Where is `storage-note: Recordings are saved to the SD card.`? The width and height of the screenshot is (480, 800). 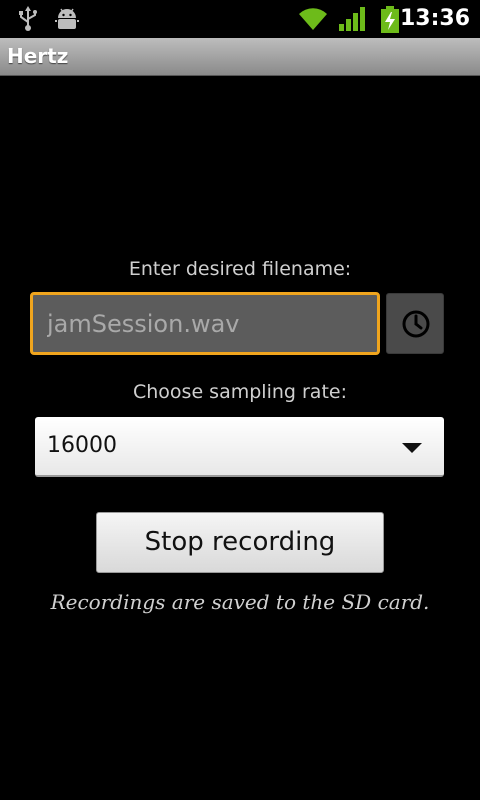 storage-note: Recordings are saved to the SD card. is located at coordinates (240, 602).